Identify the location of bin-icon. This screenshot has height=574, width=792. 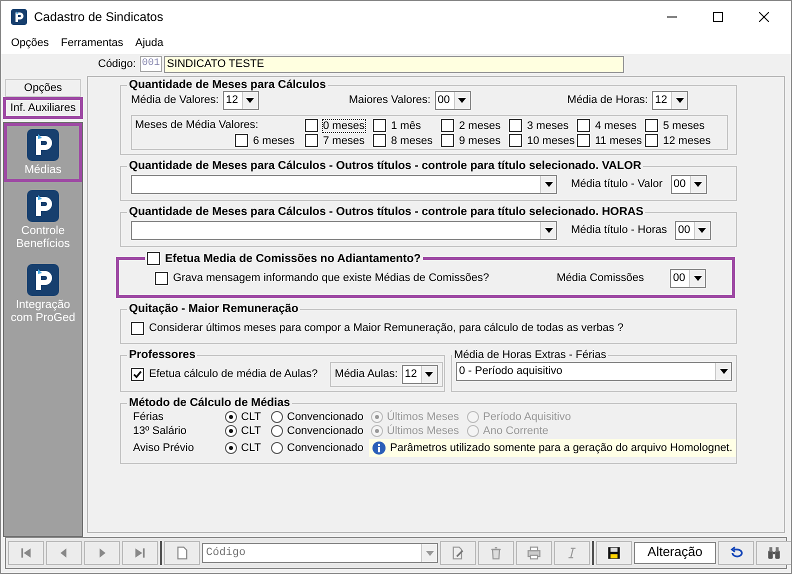
(496, 553).